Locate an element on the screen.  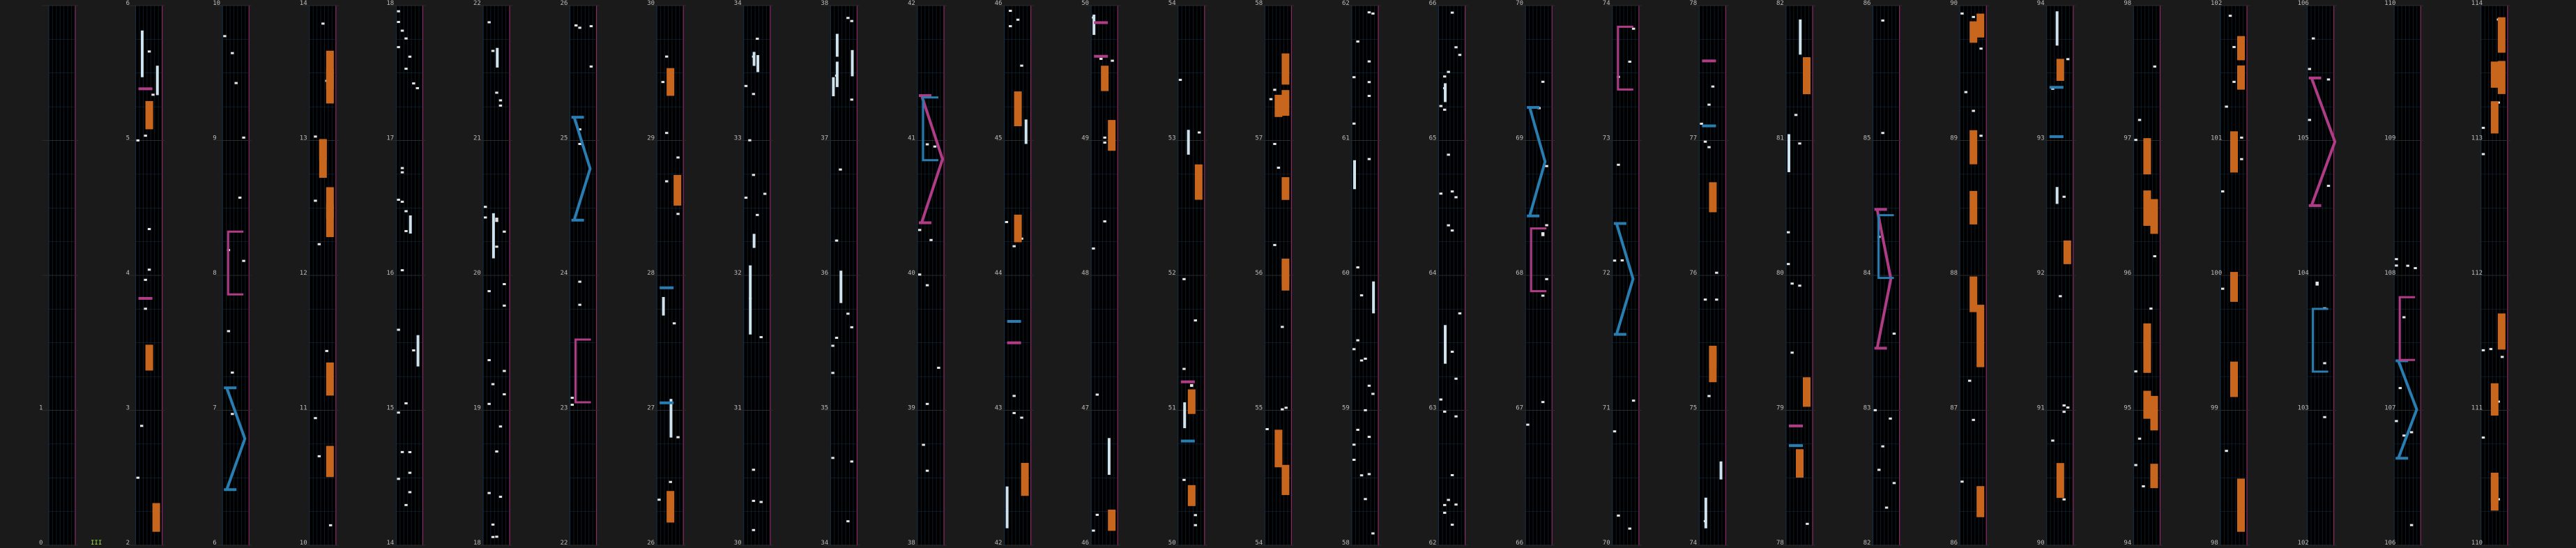
measure-number: 49 is located at coordinates (1085, 138).